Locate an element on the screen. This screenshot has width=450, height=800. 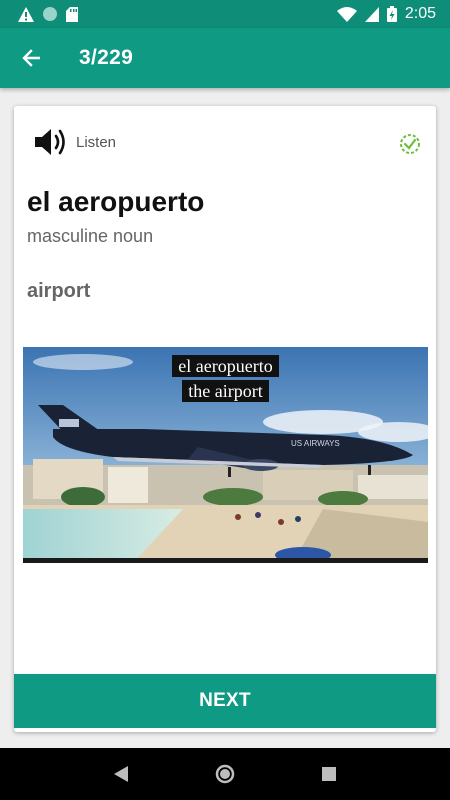
status-notifications is located at coordinates (48, 14).